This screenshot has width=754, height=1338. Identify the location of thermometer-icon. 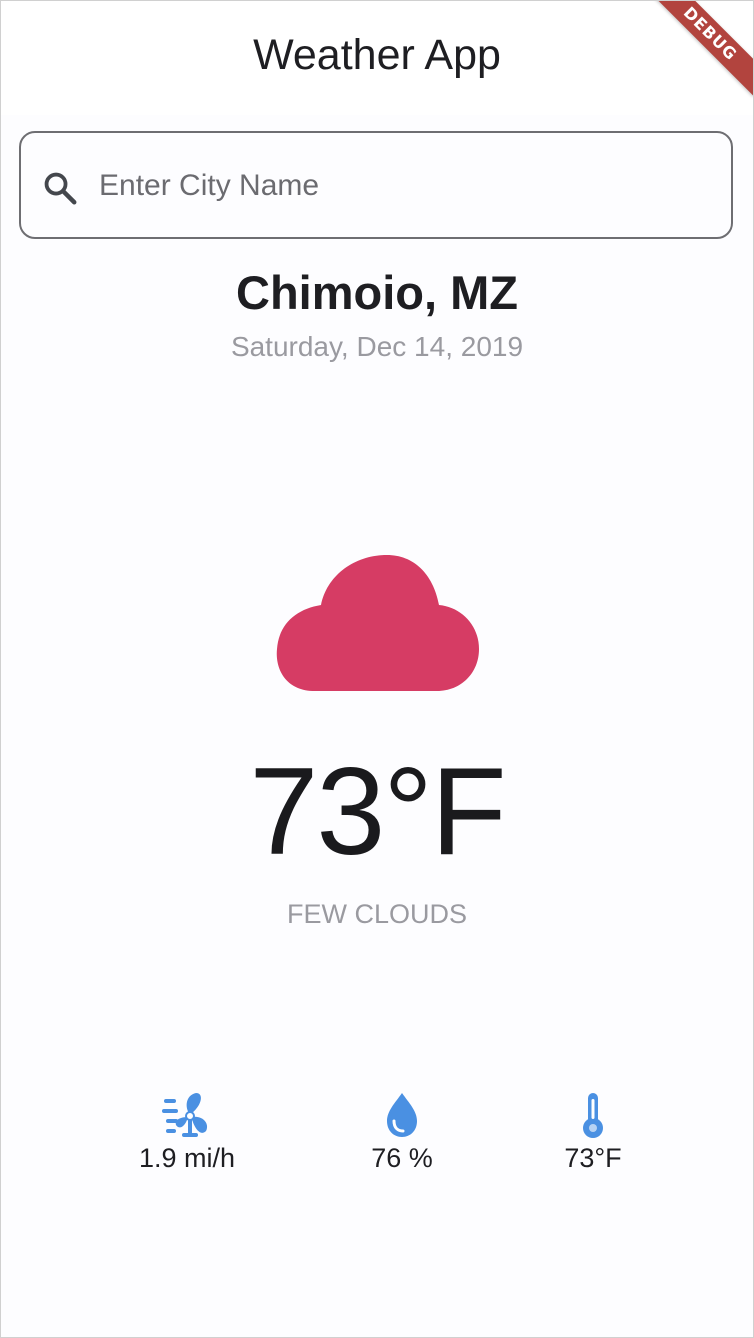
(593, 1115).